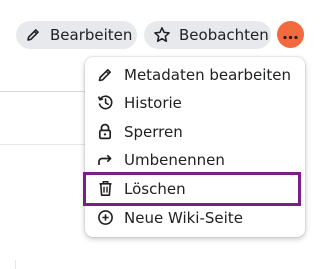 The width and height of the screenshot is (330, 269). I want to click on menu-item-label: Historie, so click(153, 102).